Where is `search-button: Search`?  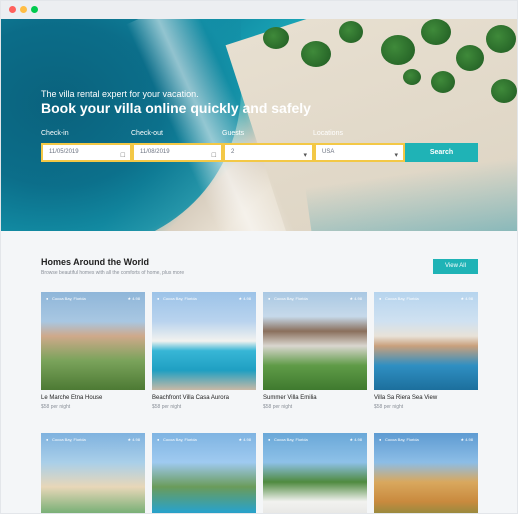
search-button: Search is located at coordinates (441, 152).